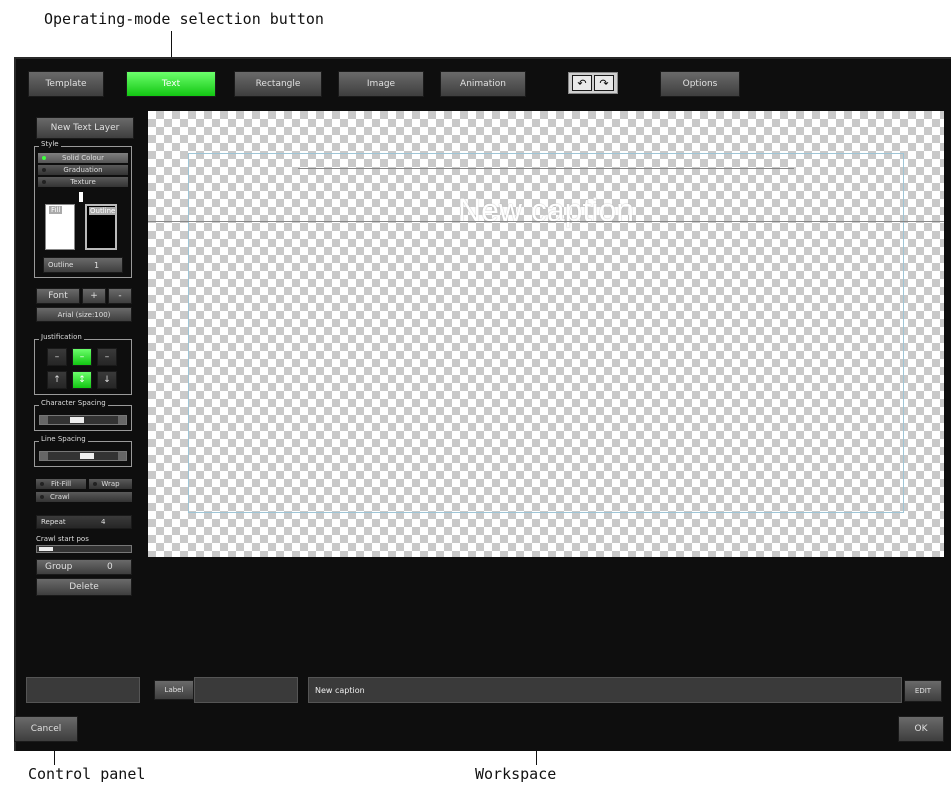  Describe the element at coordinates (82, 380) in the screenshot. I see `justify-middle-button: ↕` at that location.